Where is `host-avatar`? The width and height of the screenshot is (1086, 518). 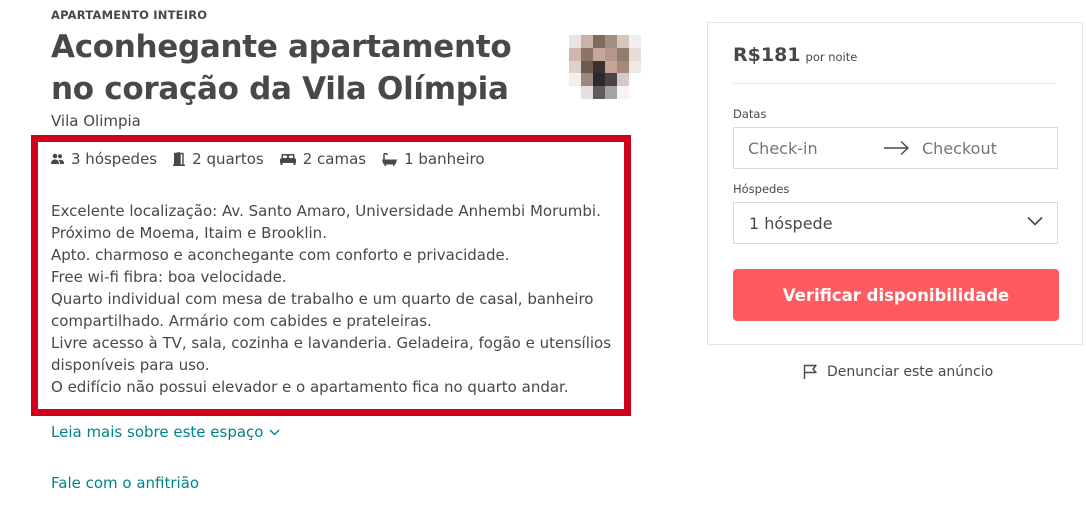
host-avatar is located at coordinates (605, 67).